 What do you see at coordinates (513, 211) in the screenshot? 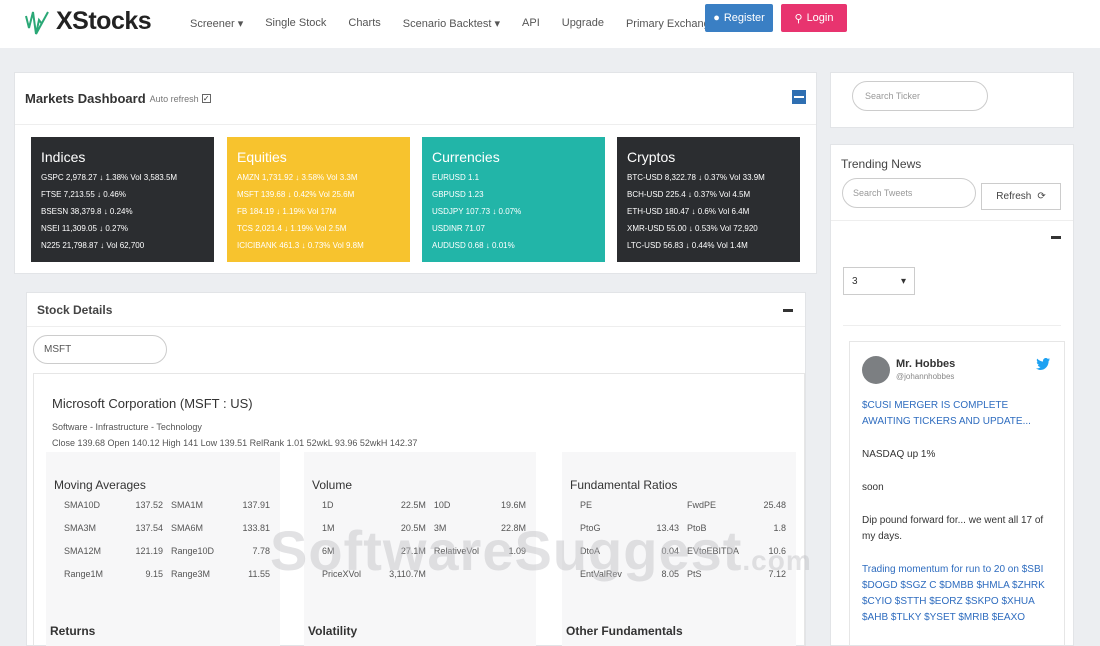
I see `tile-row: USDJPY 107.73 ↓ 0.07%` at bounding box center [513, 211].